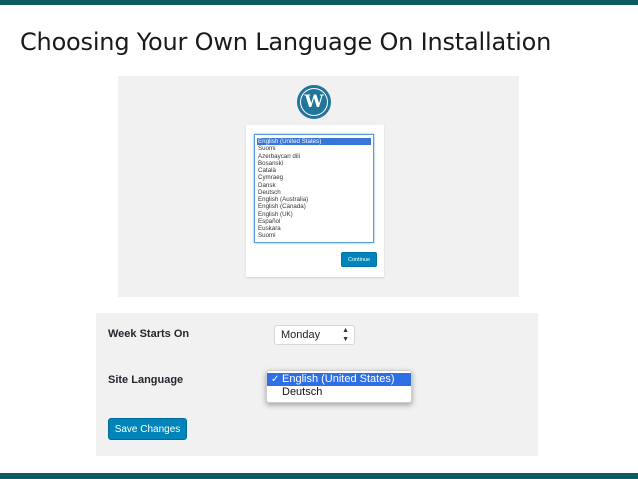 The image size is (638, 479). Describe the element at coordinates (314, 221) in the screenshot. I see `language-option: Español` at that location.